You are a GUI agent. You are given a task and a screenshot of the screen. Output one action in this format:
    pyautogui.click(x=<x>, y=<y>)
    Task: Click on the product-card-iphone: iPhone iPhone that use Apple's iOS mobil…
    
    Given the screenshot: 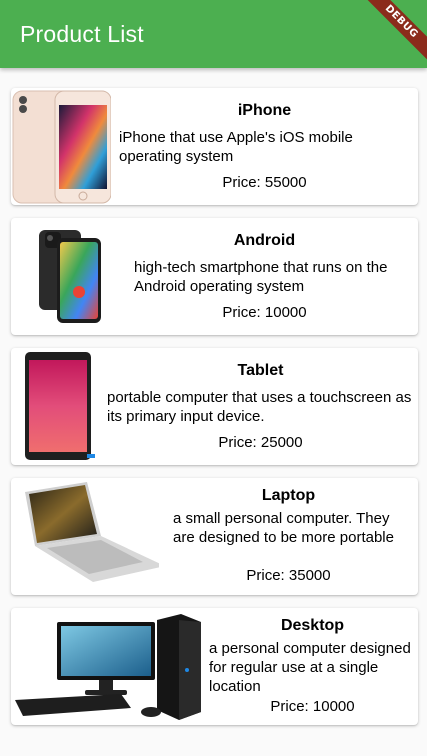 What is the action you would take?
    pyautogui.click(x=214, y=146)
    